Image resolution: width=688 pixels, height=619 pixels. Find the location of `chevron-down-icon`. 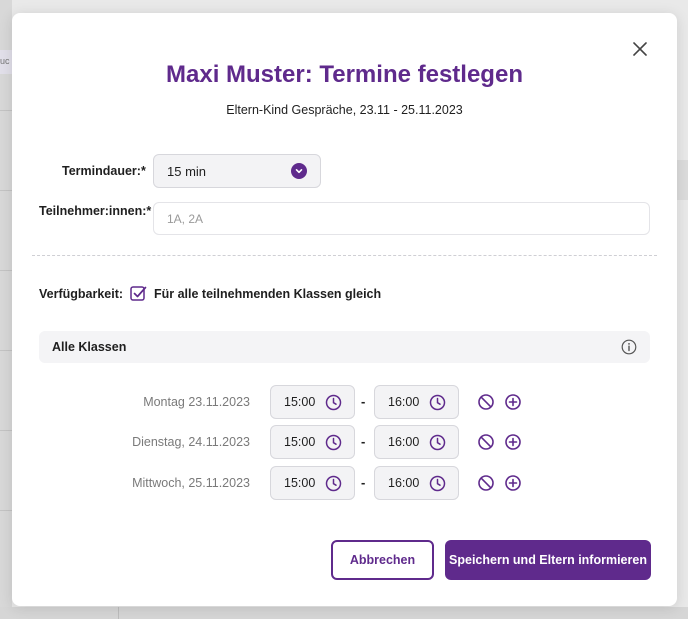

chevron-down-icon is located at coordinates (299, 171).